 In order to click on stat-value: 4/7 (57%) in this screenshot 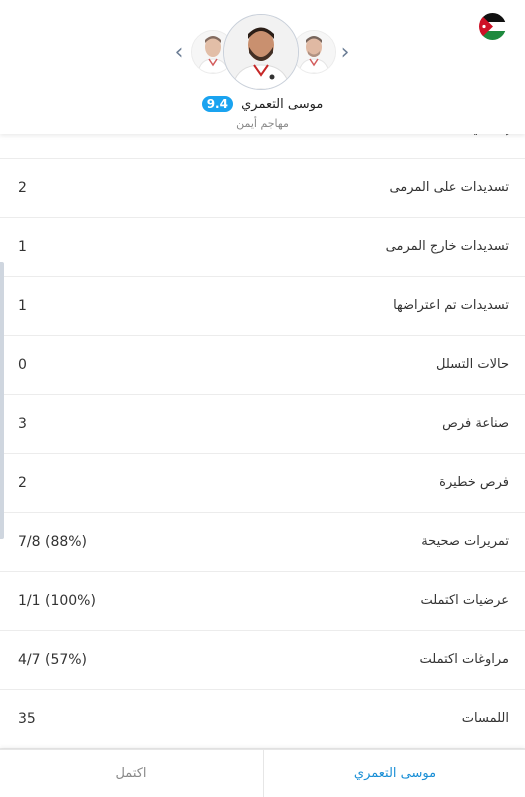, I will do `click(53, 660)`.